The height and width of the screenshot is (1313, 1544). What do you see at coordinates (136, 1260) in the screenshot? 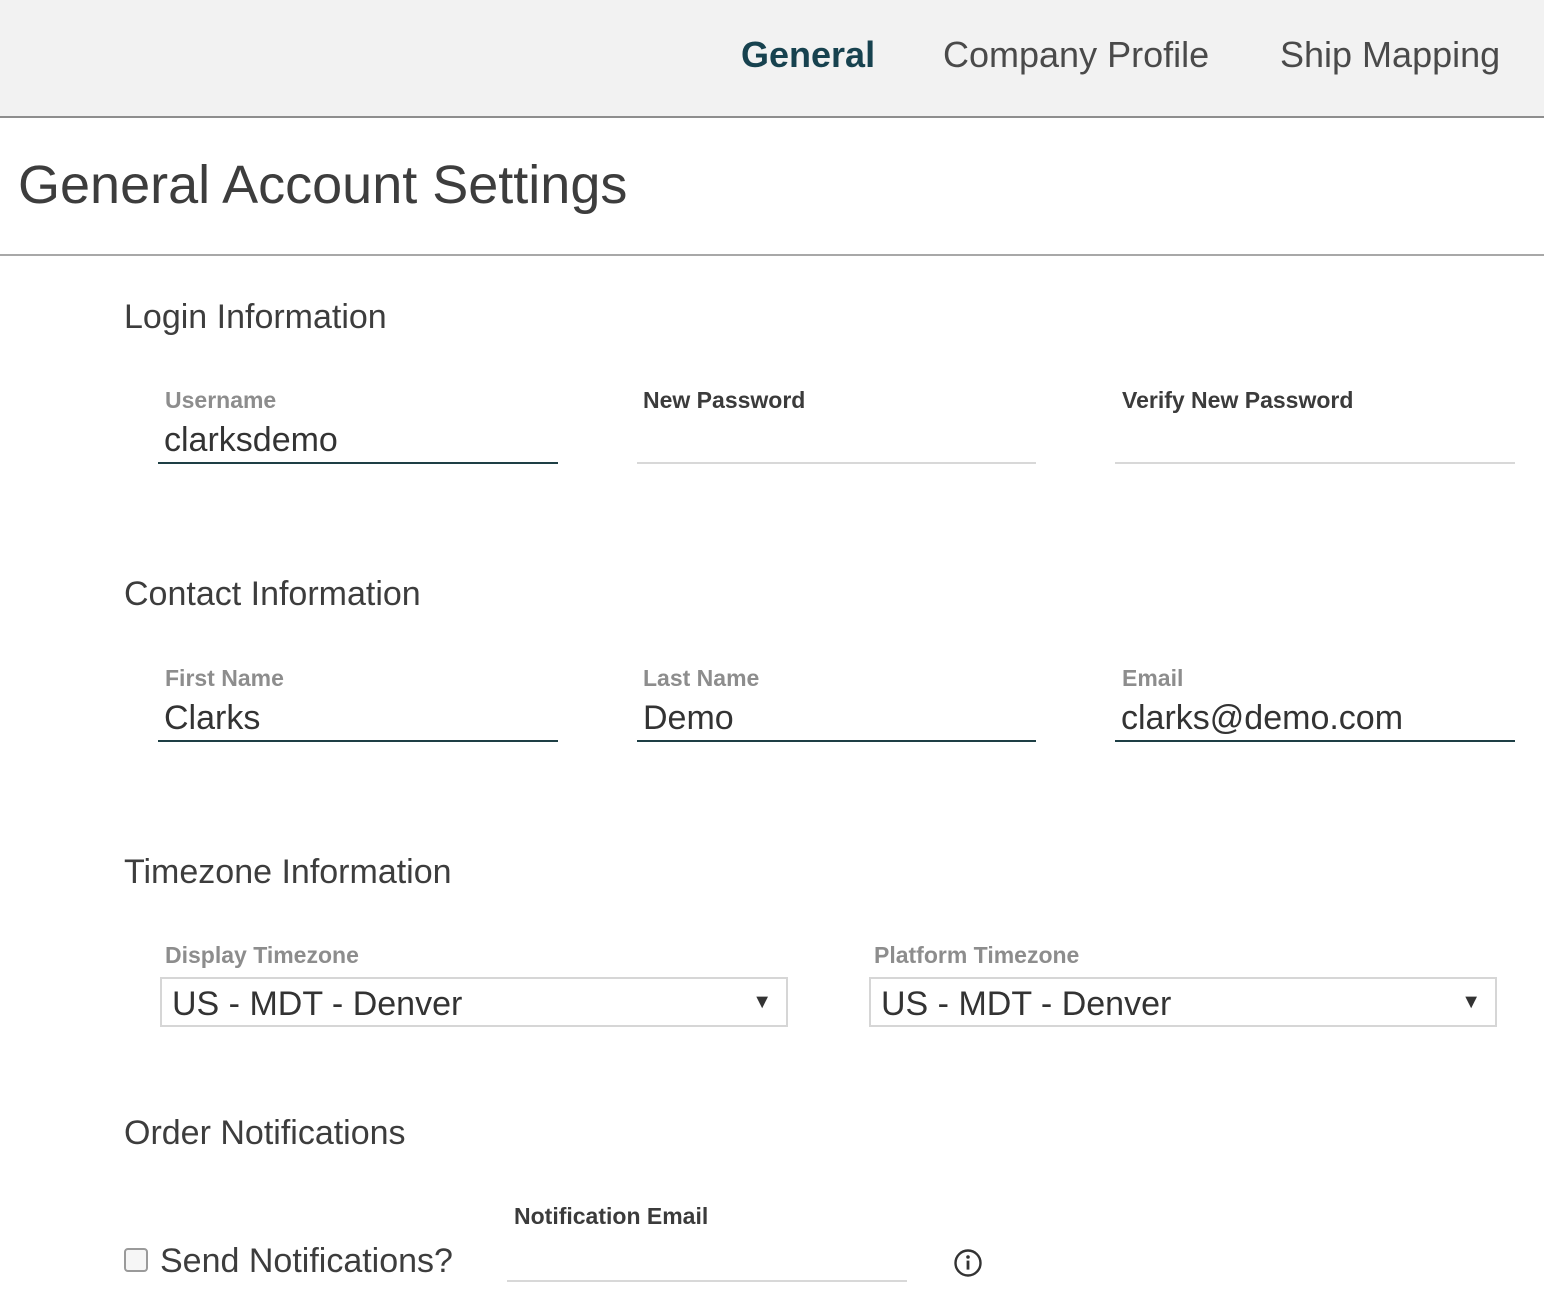
I see `send-notifications-checkbox` at bounding box center [136, 1260].